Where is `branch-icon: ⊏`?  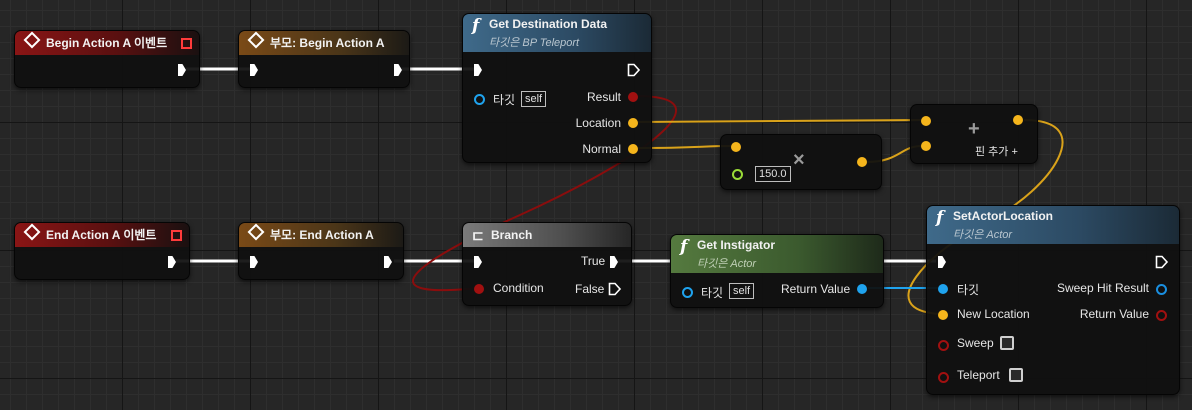
branch-icon: ⊏ is located at coordinates (478, 235).